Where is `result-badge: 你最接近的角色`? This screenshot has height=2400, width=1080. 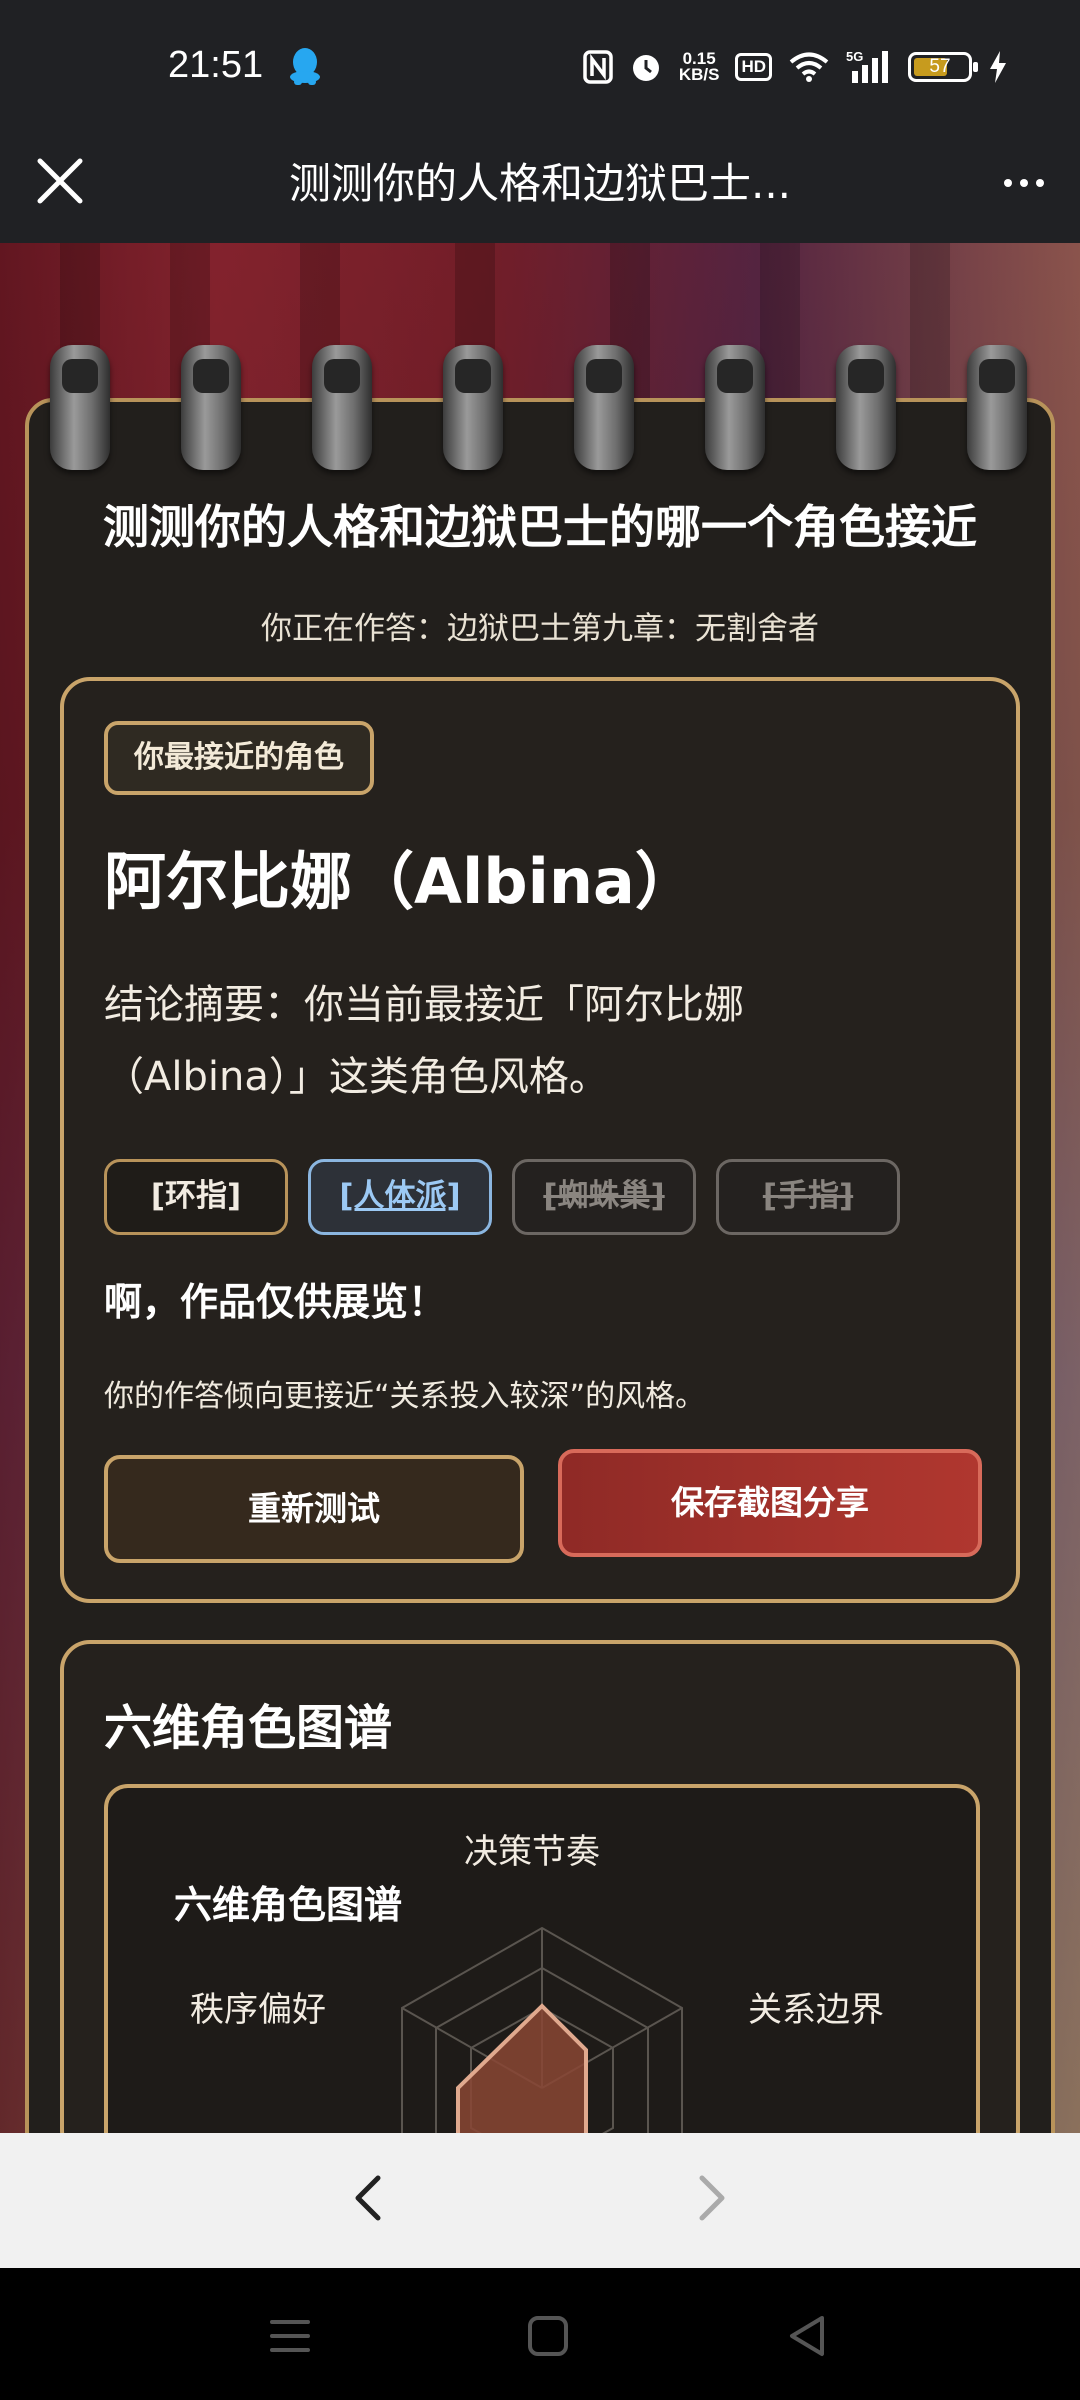 result-badge: 你最接近的角色 is located at coordinates (239, 758).